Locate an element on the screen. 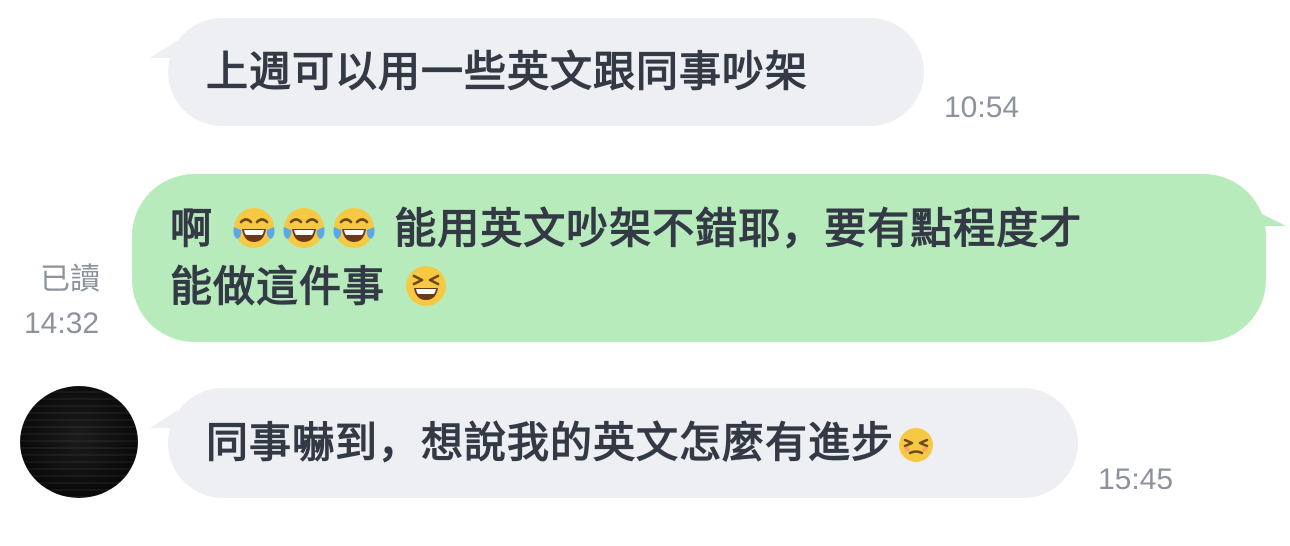 The height and width of the screenshot is (546, 1290). message-line: 啊 能用英文吵架不錯耶，要有點程度才 is located at coordinates (703, 229).